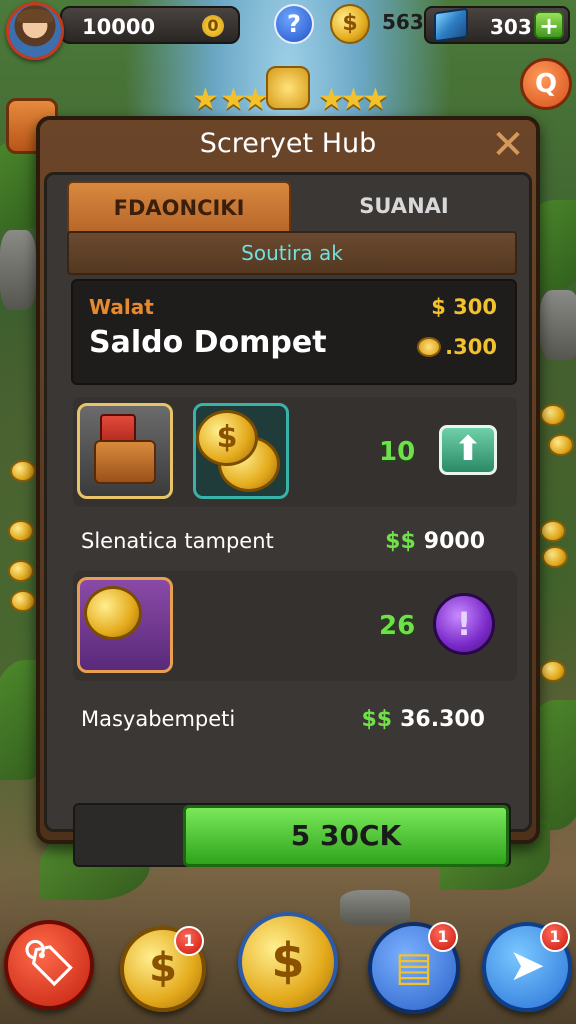 The height and width of the screenshot is (1024, 576). I want to click on close-button: ✕, so click(508, 145).